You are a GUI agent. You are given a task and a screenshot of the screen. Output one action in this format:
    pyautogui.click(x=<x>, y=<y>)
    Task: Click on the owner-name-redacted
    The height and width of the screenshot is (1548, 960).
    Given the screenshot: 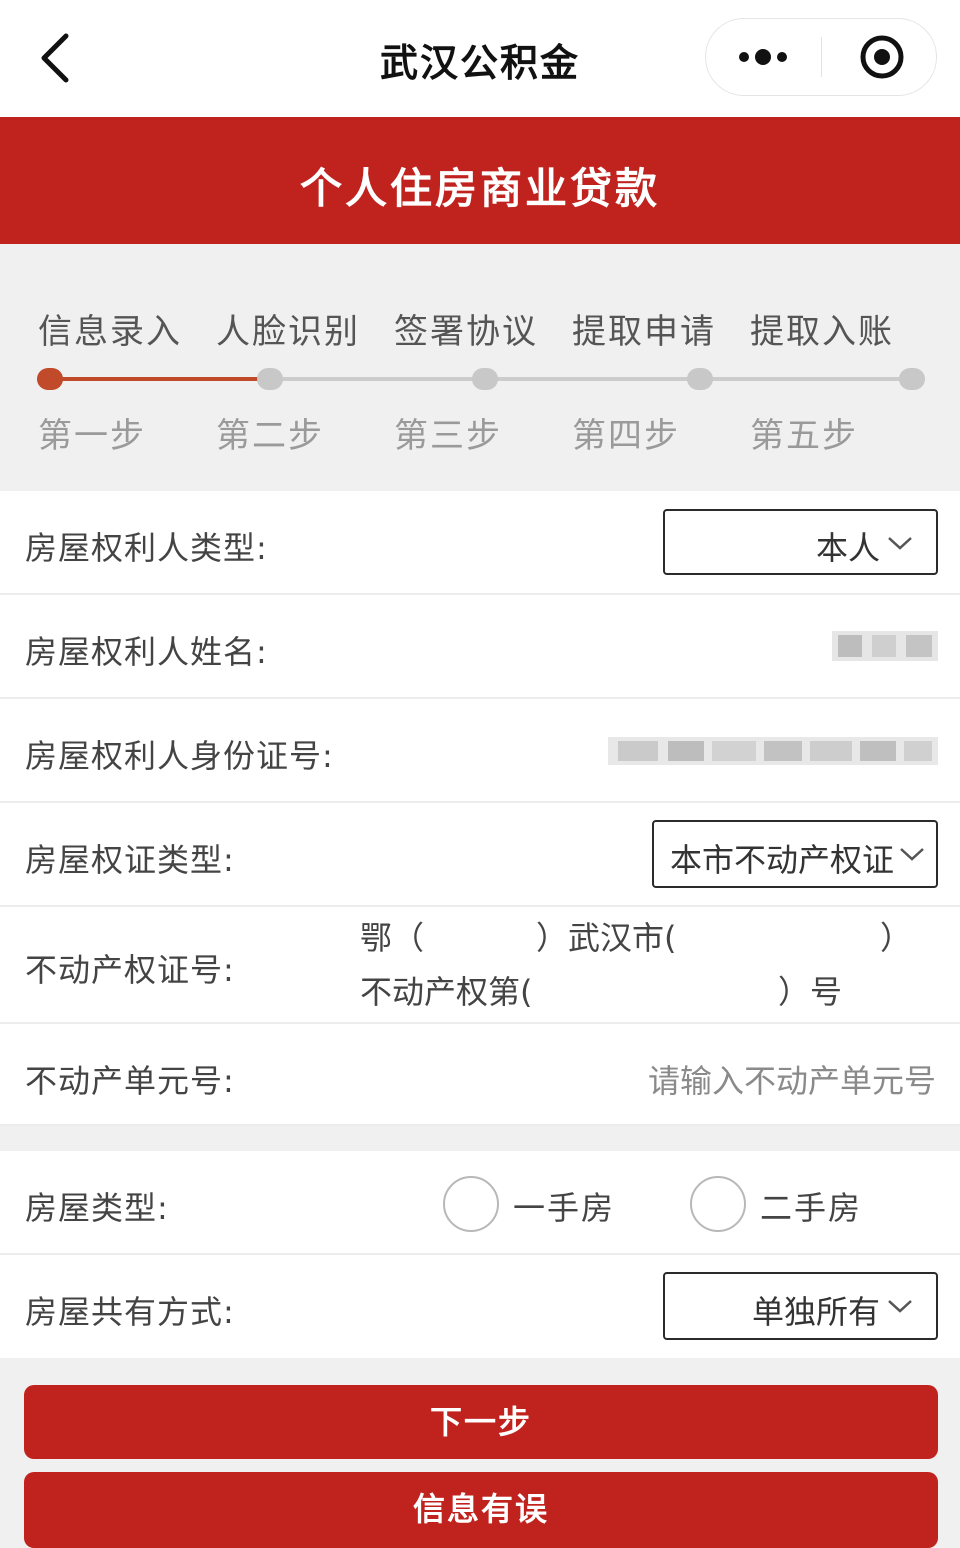 What is the action you would take?
    pyautogui.click(x=885, y=646)
    